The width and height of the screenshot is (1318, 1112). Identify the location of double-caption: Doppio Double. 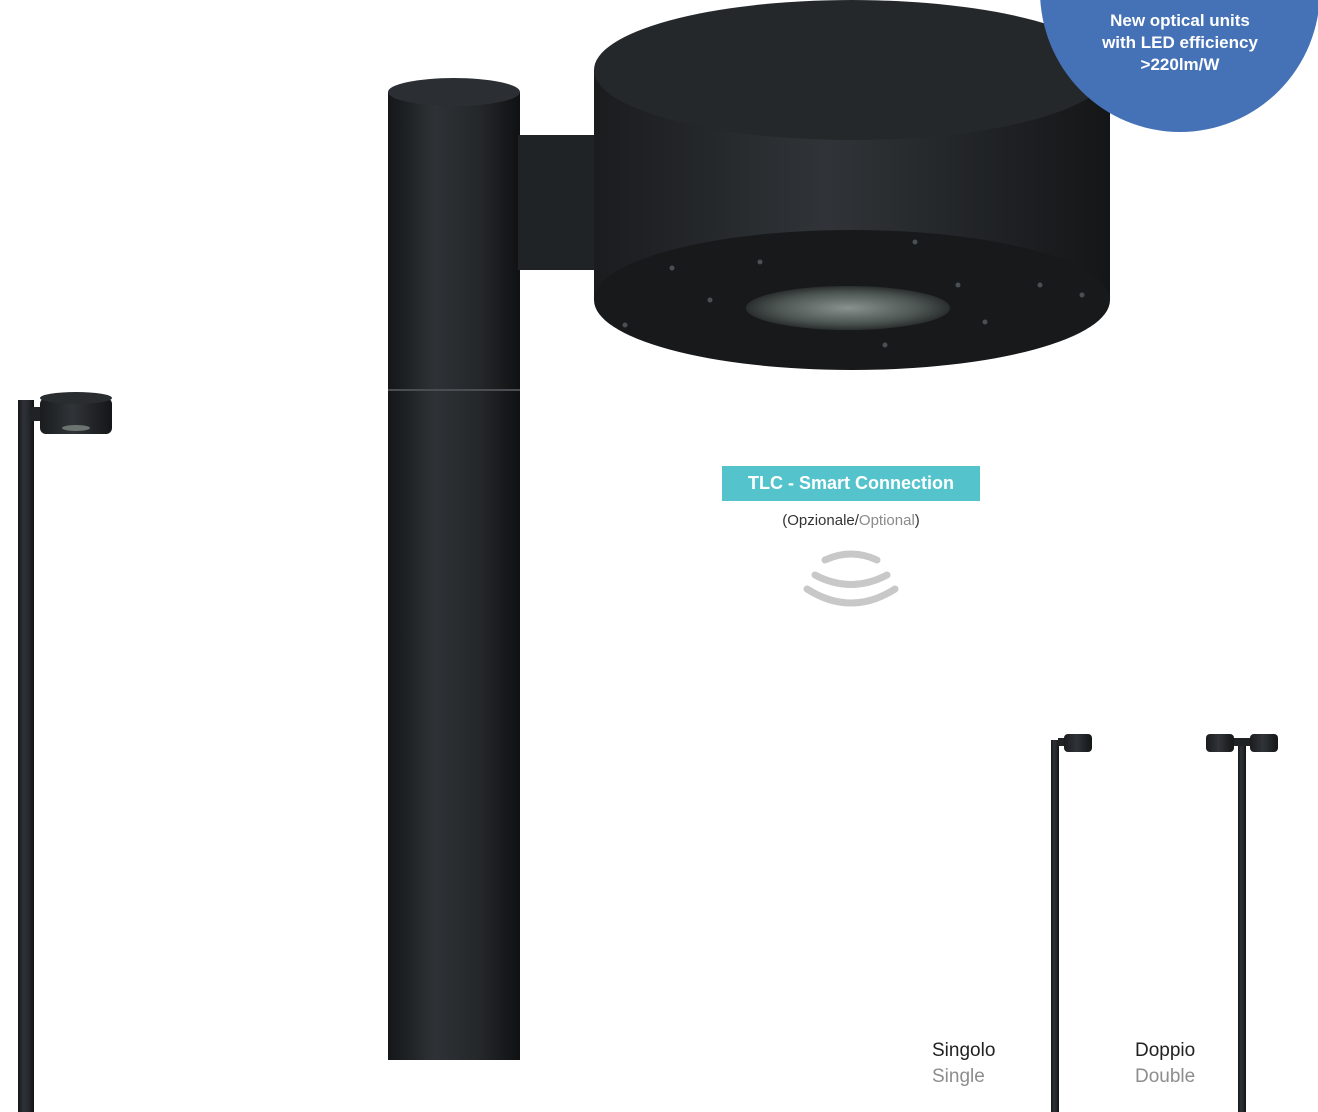
(1165, 1064).